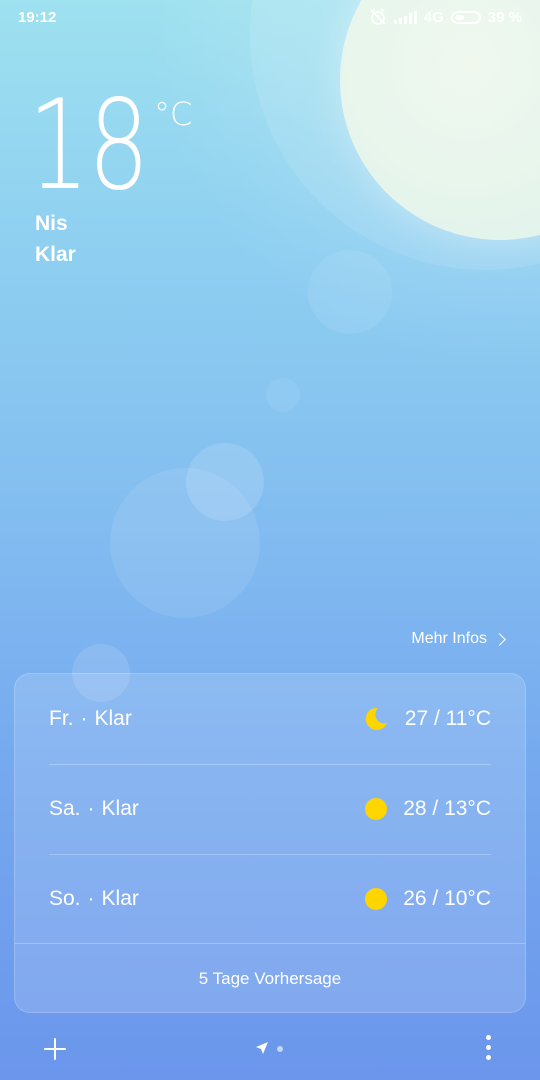 This screenshot has height=1080, width=540. What do you see at coordinates (433, 17) in the screenshot?
I see `network-type: 4G` at bounding box center [433, 17].